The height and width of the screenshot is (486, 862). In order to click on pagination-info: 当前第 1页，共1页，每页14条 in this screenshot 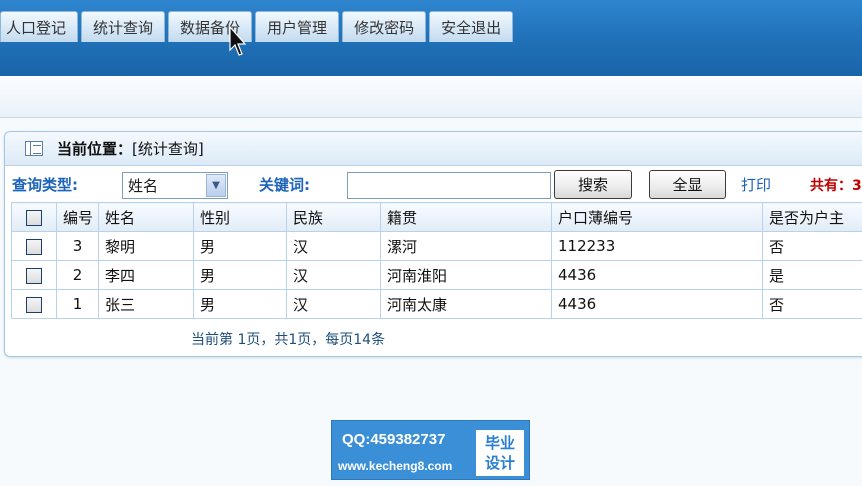, I will do `click(288, 340)`.